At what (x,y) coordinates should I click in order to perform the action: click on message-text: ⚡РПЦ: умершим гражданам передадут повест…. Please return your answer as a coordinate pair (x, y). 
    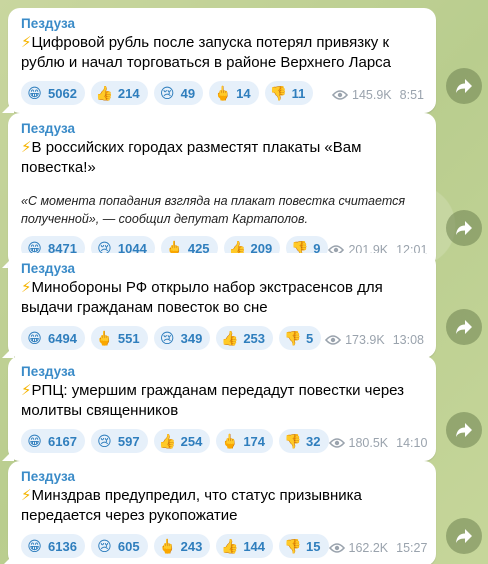
    Looking at the image, I should click on (213, 400).